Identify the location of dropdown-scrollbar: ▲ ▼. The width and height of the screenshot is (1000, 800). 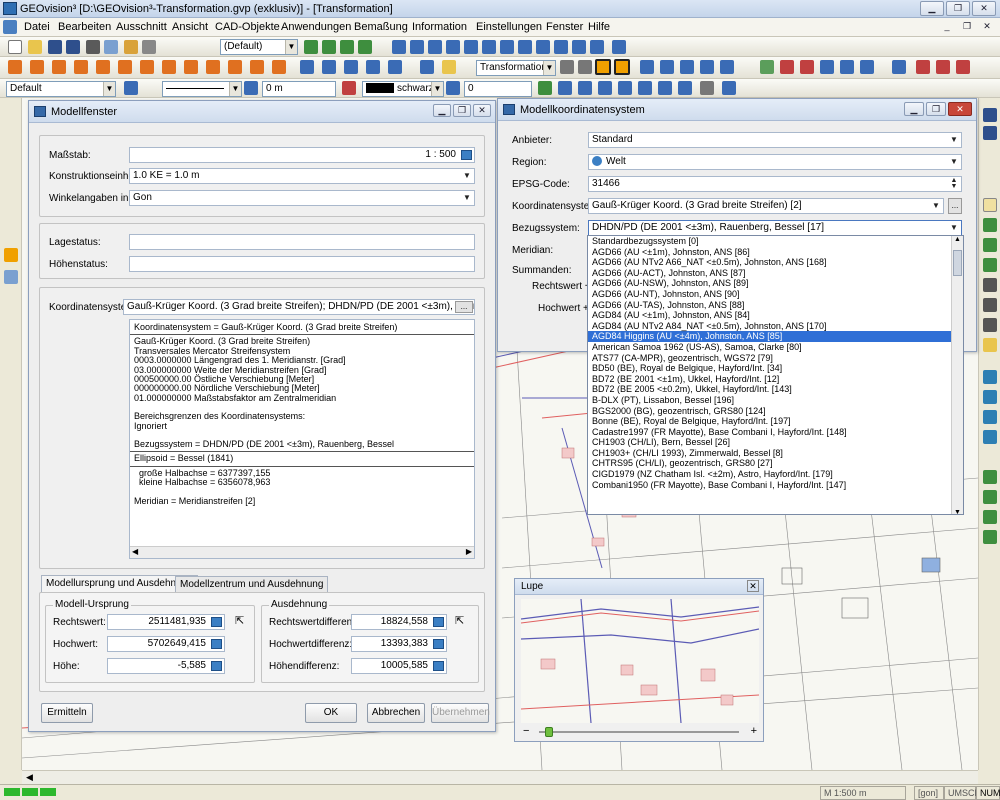
(957, 375).